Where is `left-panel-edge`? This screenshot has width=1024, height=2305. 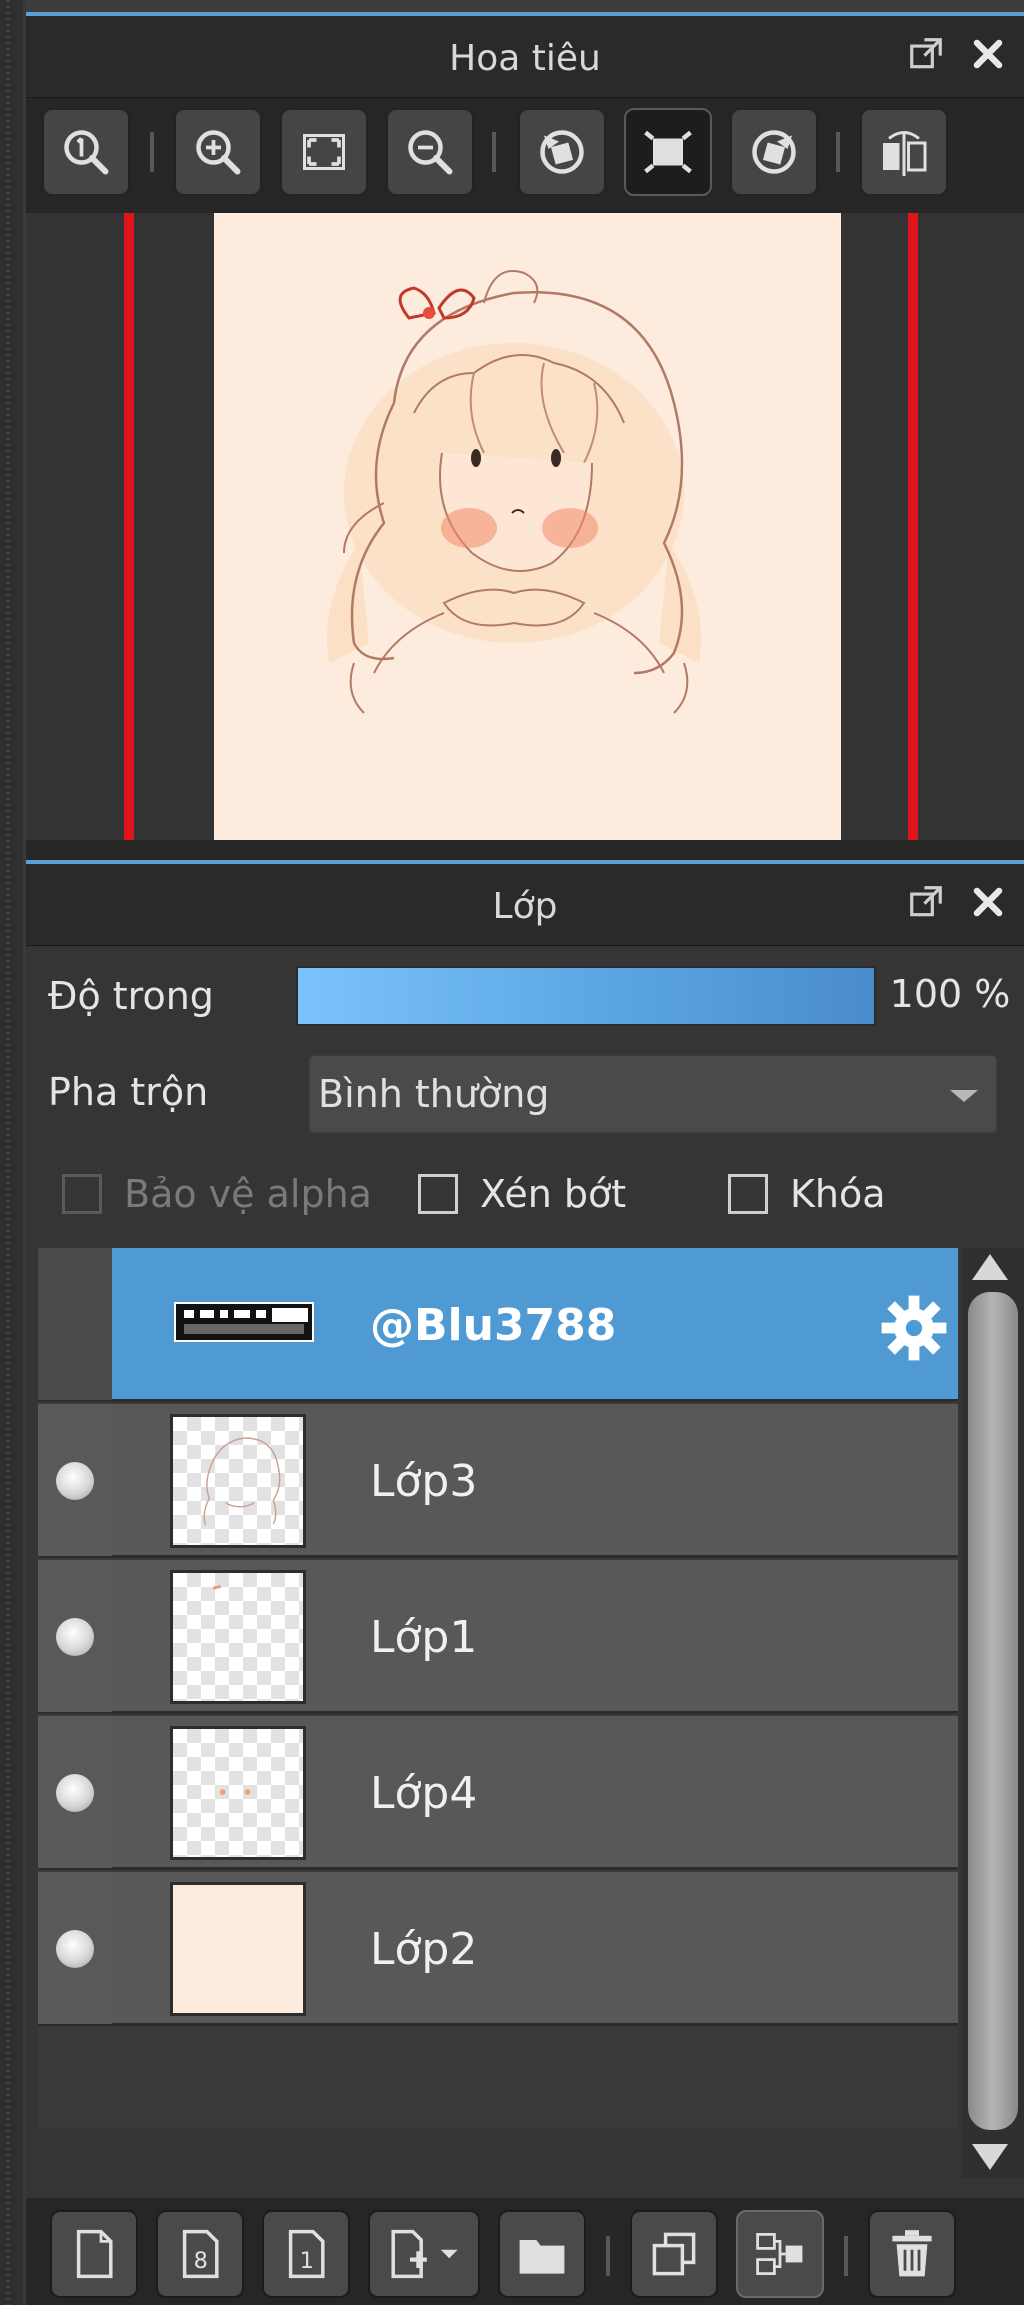 left-panel-edge is located at coordinates (13, 1152).